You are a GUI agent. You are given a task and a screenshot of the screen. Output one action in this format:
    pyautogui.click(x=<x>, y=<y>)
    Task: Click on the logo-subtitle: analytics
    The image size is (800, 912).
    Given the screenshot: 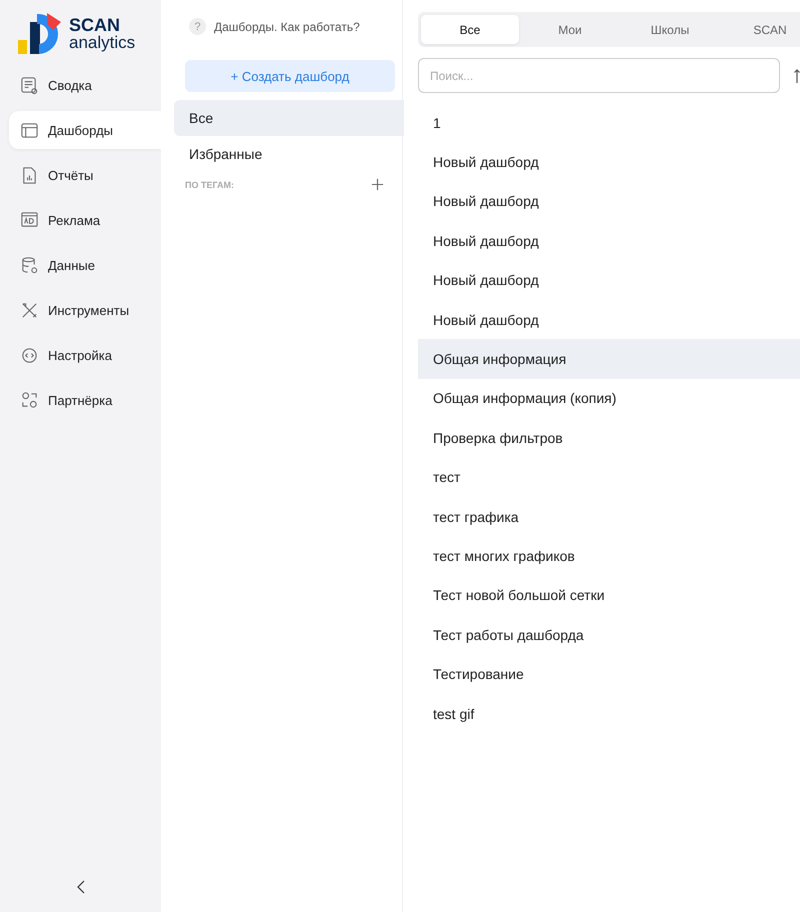 What is the action you would take?
    pyautogui.click(x=102, y=42)
    